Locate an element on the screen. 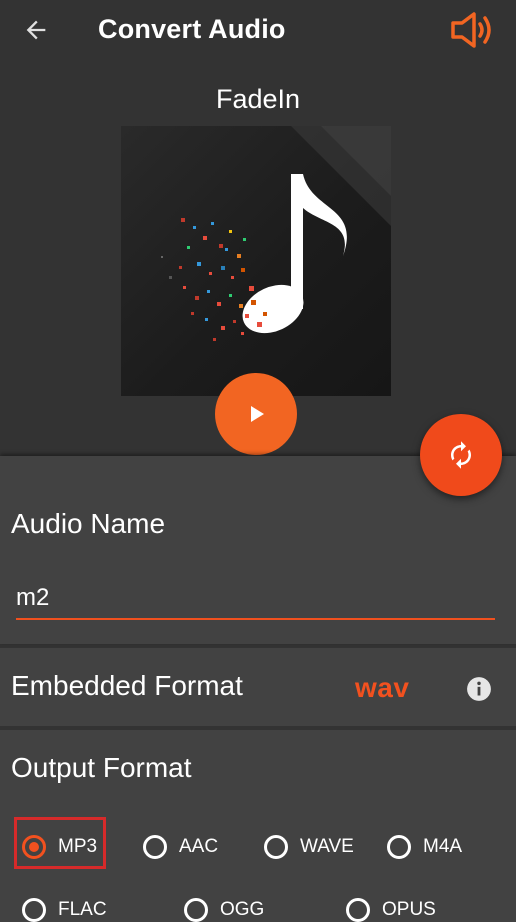 Image resolution: width=516 pixels, height=922 pixels. radio-label: WAVE is located at coordinates (327, 846).